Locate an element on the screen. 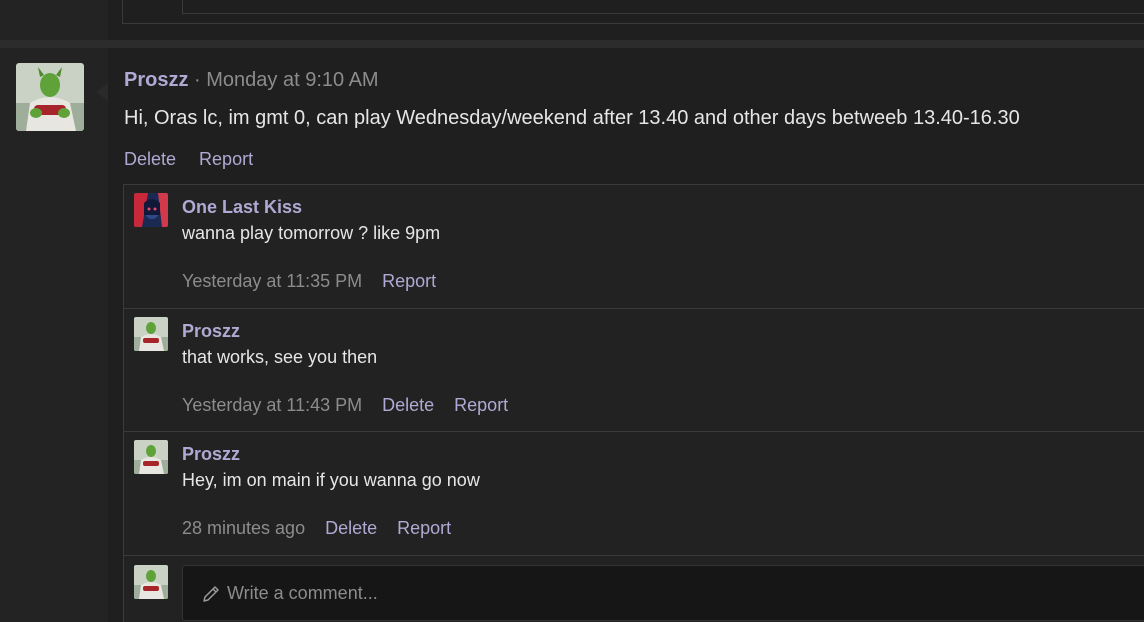  comment-meta: Yesterday at 11:35 PM Report is located at coordinates (309, 281).